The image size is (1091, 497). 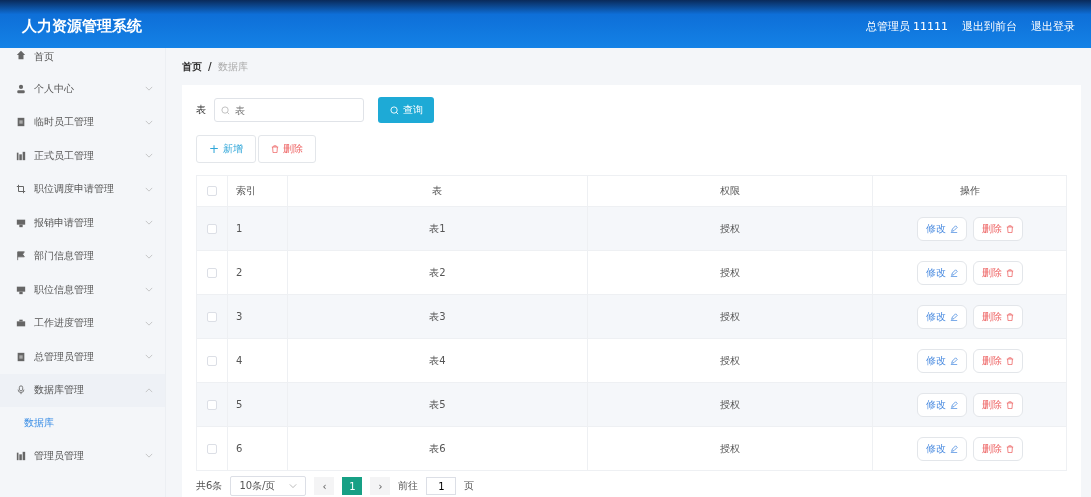 I want to click on breadcrumb-current: 数据库, so click(x=232, y=66).